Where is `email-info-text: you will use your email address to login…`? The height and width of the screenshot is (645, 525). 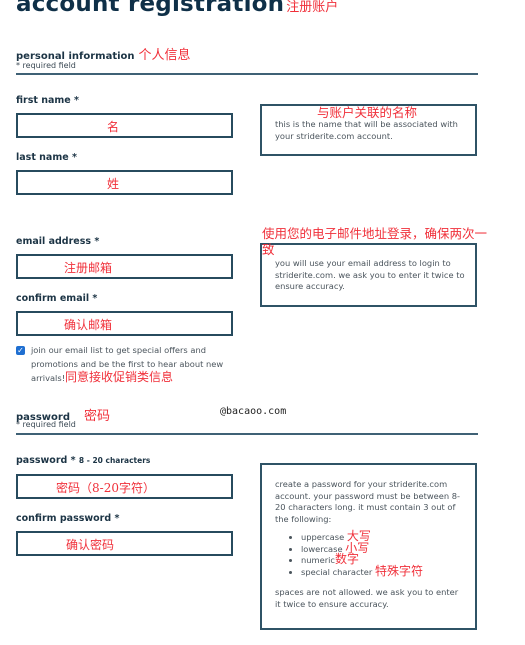
email-info-text: you will use your email address to login… is located at coordinates (370, 274).